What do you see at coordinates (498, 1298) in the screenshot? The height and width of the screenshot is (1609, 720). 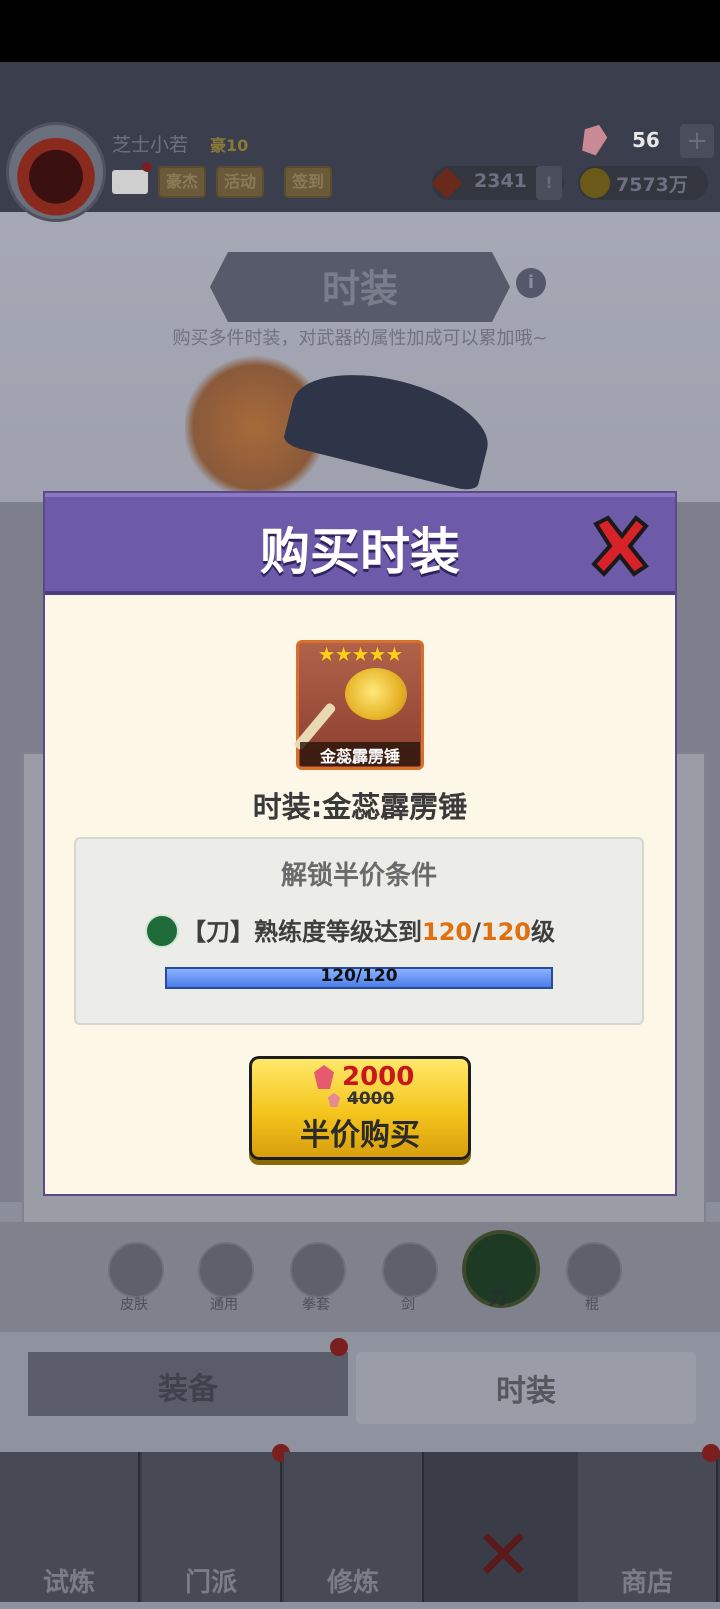 I see `category-label: 刀` at bounding box center [498, 1298].